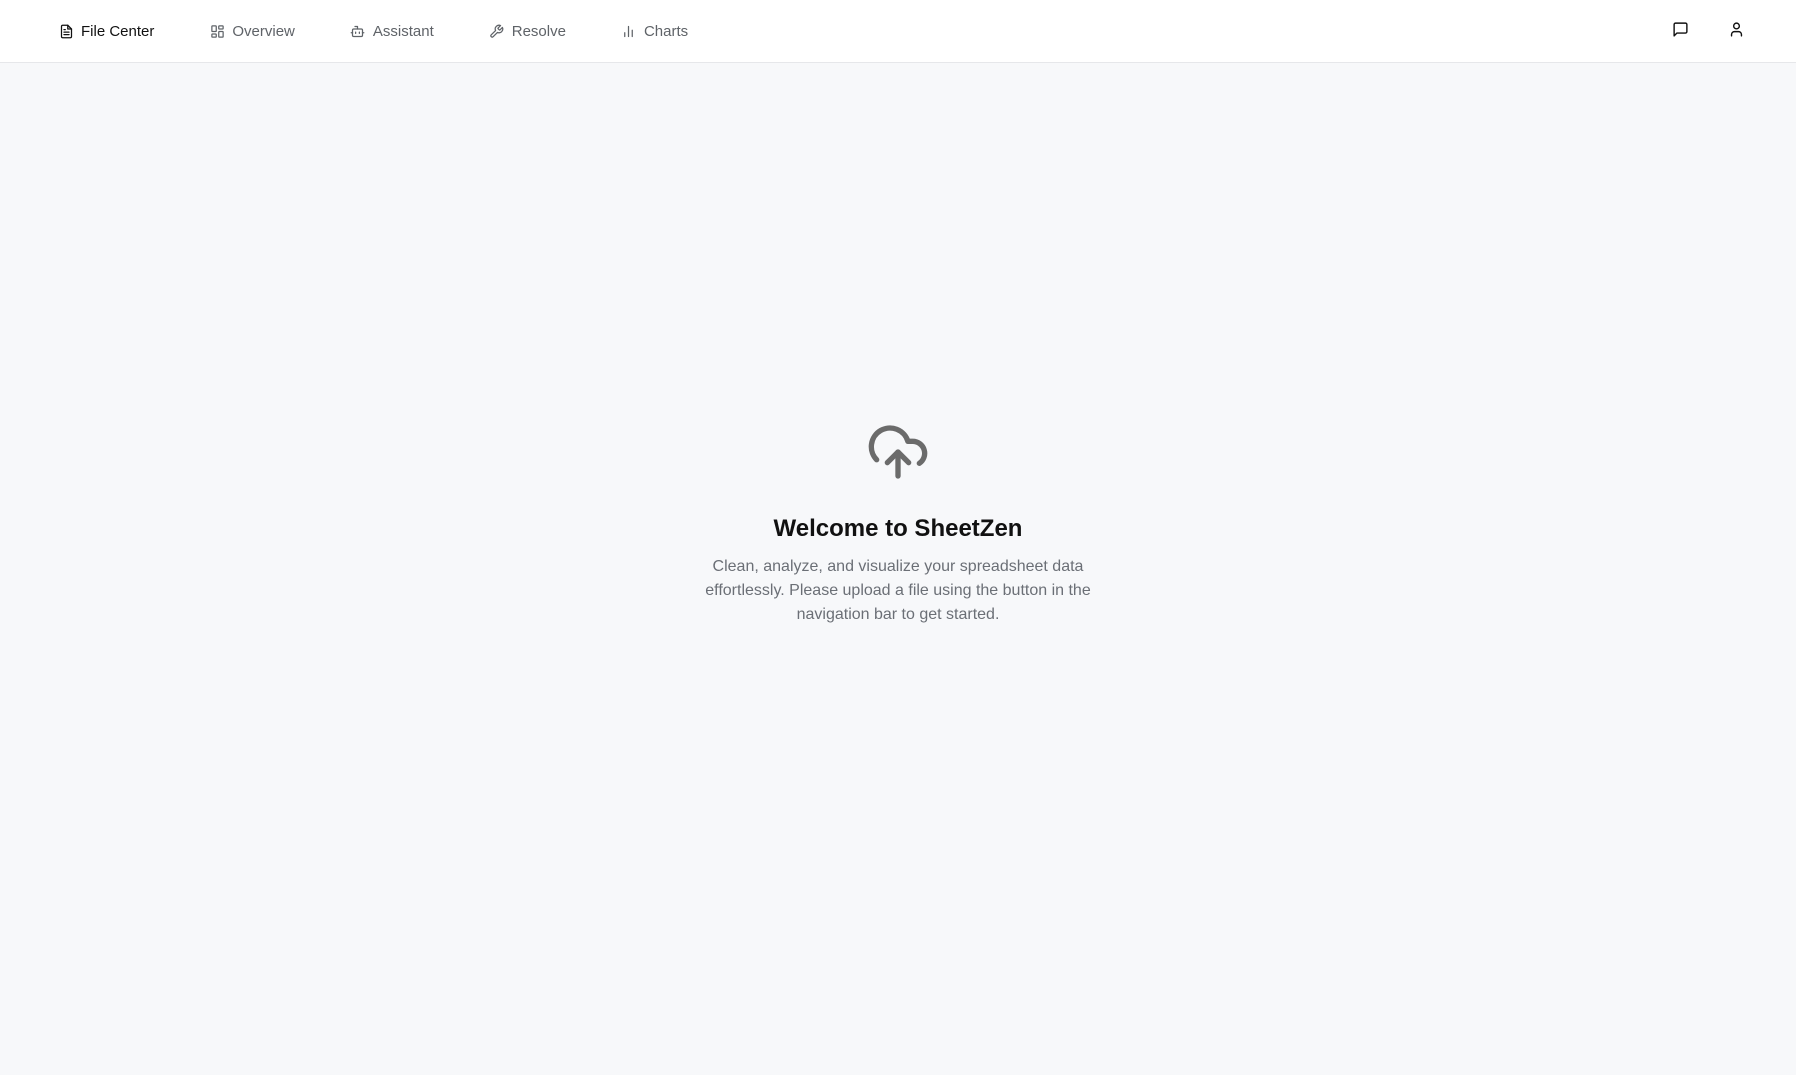 The image size is (1796, 1075). I want to click on cloud-upload-icon, so click(898, 454).